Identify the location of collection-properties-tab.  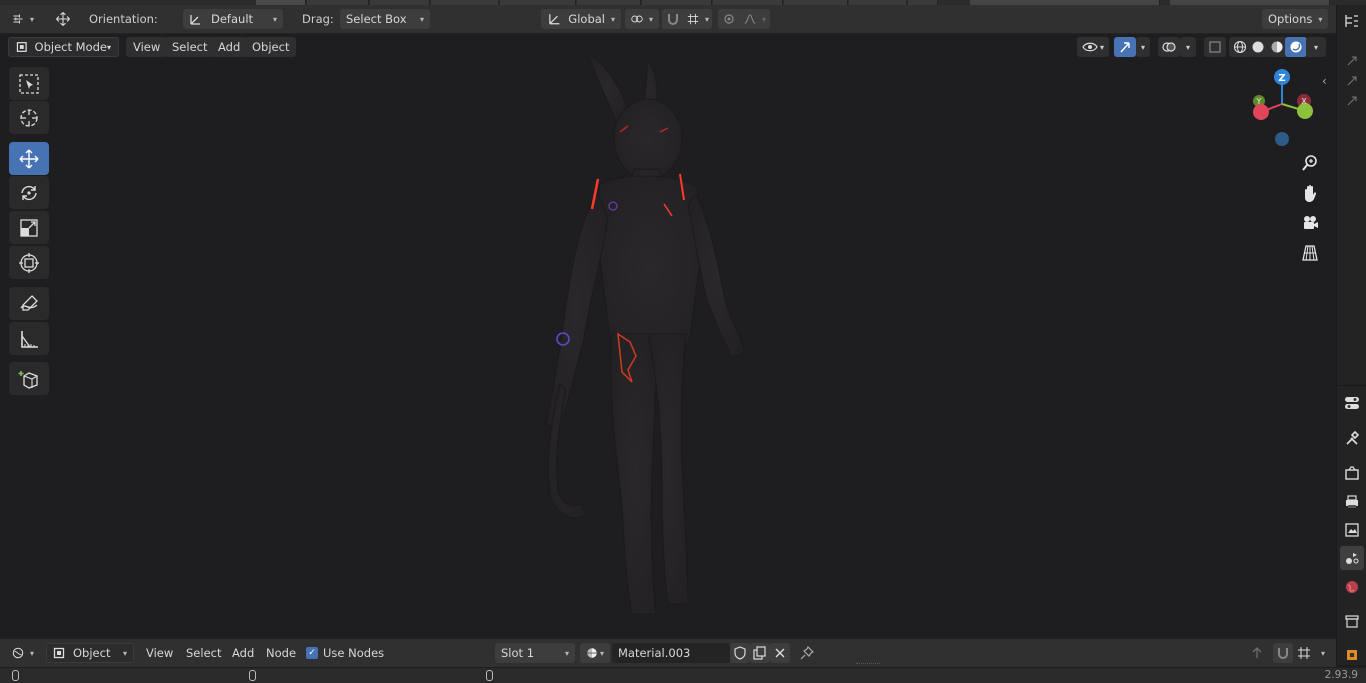
(1352, 621).